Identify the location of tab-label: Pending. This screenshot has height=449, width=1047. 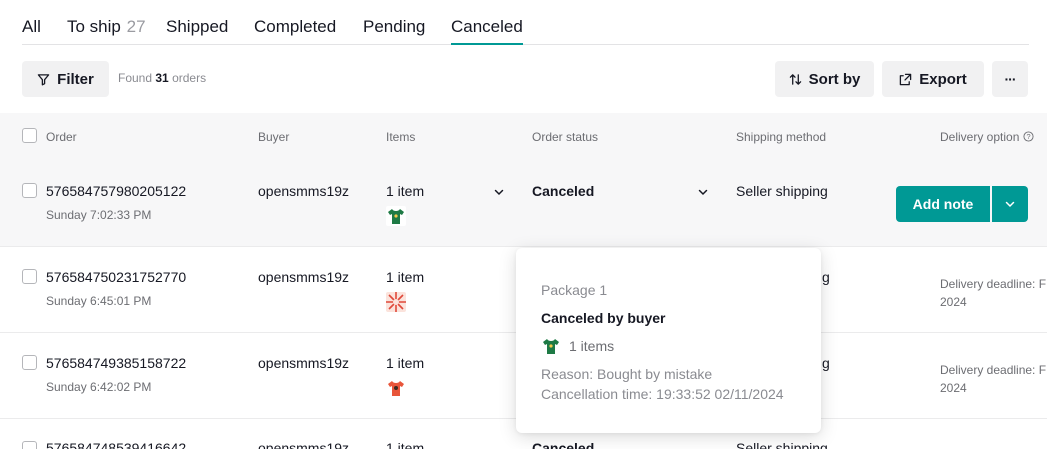
(394, 26).